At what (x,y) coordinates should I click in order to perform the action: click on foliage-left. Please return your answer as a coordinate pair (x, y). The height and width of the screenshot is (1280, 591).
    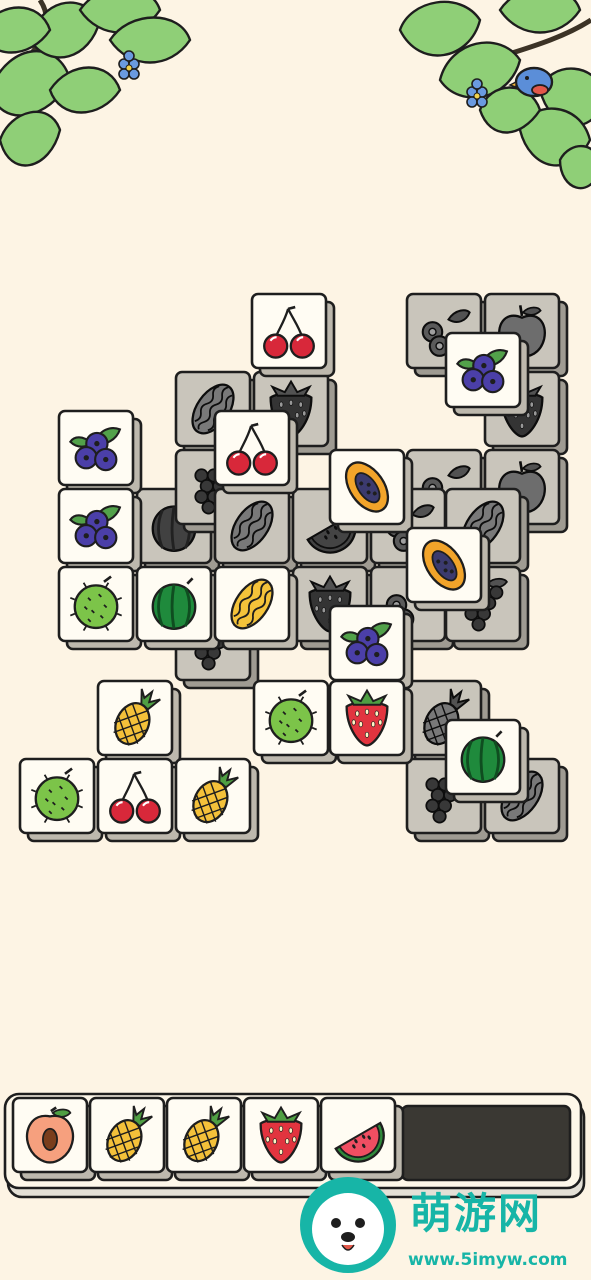
    Looking at the image, I should click on (96, 83).